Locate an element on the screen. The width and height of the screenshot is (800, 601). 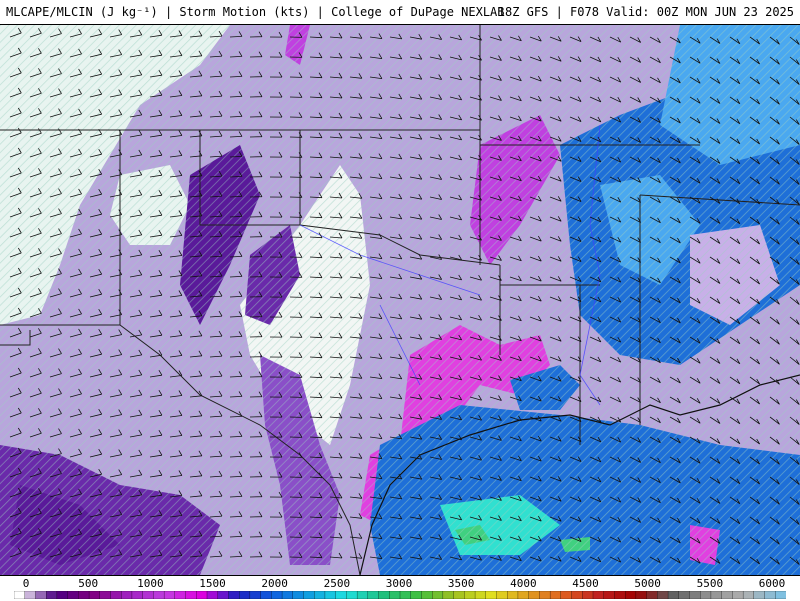
colorbar-tick-label: 2500 is located at coordinates (337, 583).